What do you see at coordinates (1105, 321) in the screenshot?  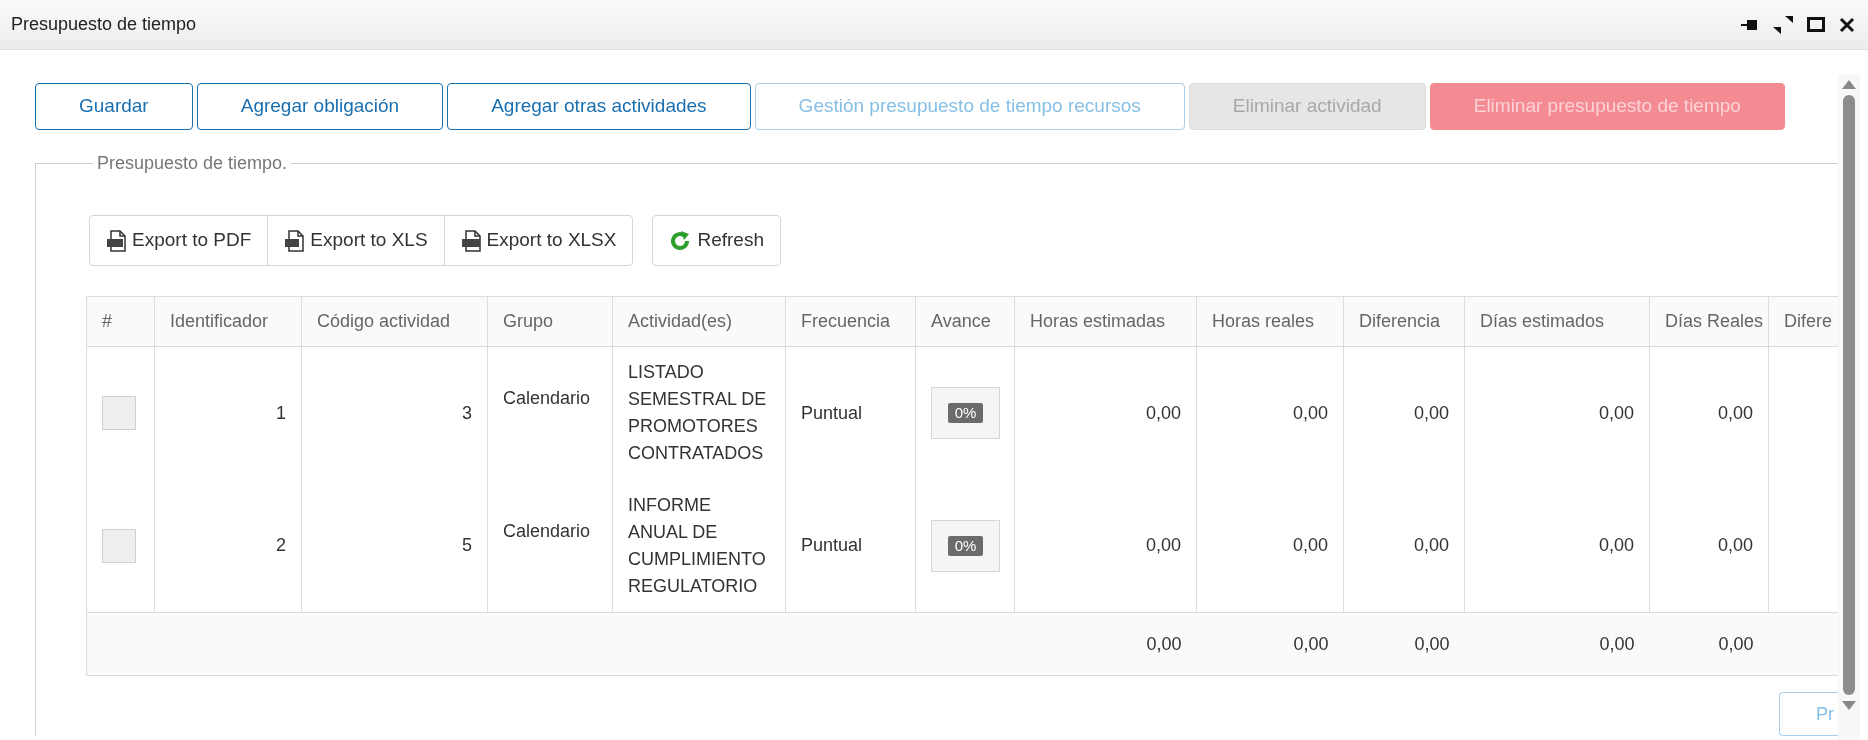 I see `column-header: Horas estimadas` at bounding box center [1105, 321].